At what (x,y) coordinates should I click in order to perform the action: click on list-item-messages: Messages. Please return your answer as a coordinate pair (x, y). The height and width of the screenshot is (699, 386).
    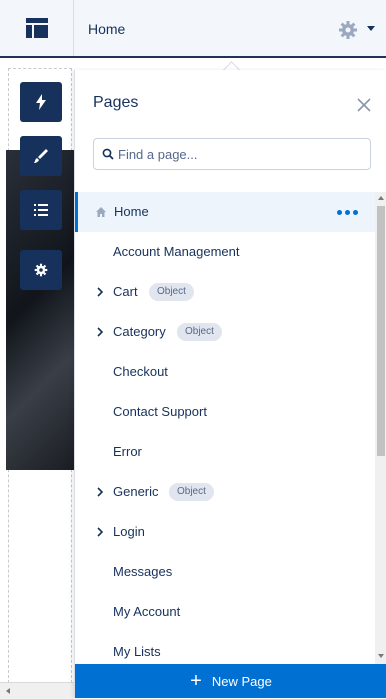
    Looking at the image, I should click on (225, 572).